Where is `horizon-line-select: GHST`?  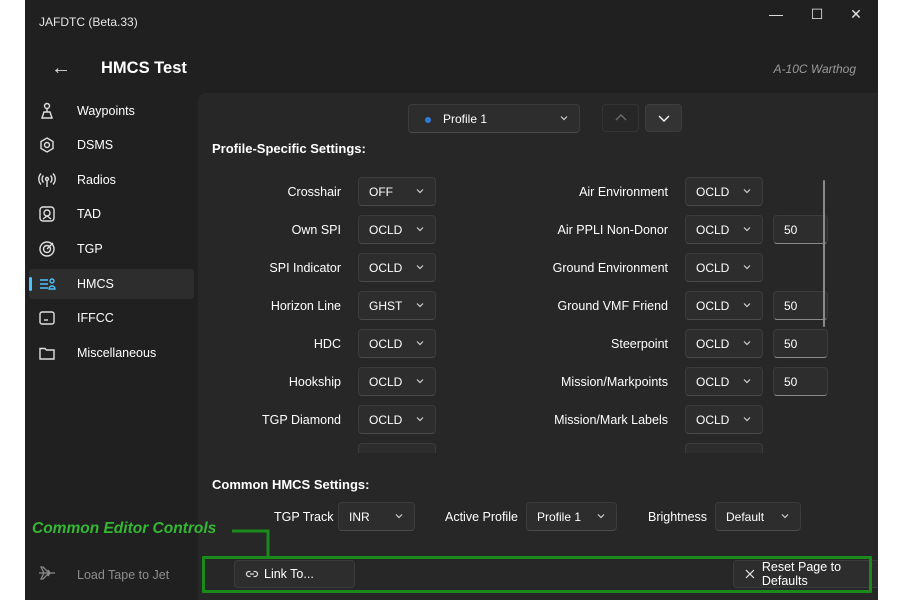 horizon-line-select: GHST is located at coordinates (397, 305).